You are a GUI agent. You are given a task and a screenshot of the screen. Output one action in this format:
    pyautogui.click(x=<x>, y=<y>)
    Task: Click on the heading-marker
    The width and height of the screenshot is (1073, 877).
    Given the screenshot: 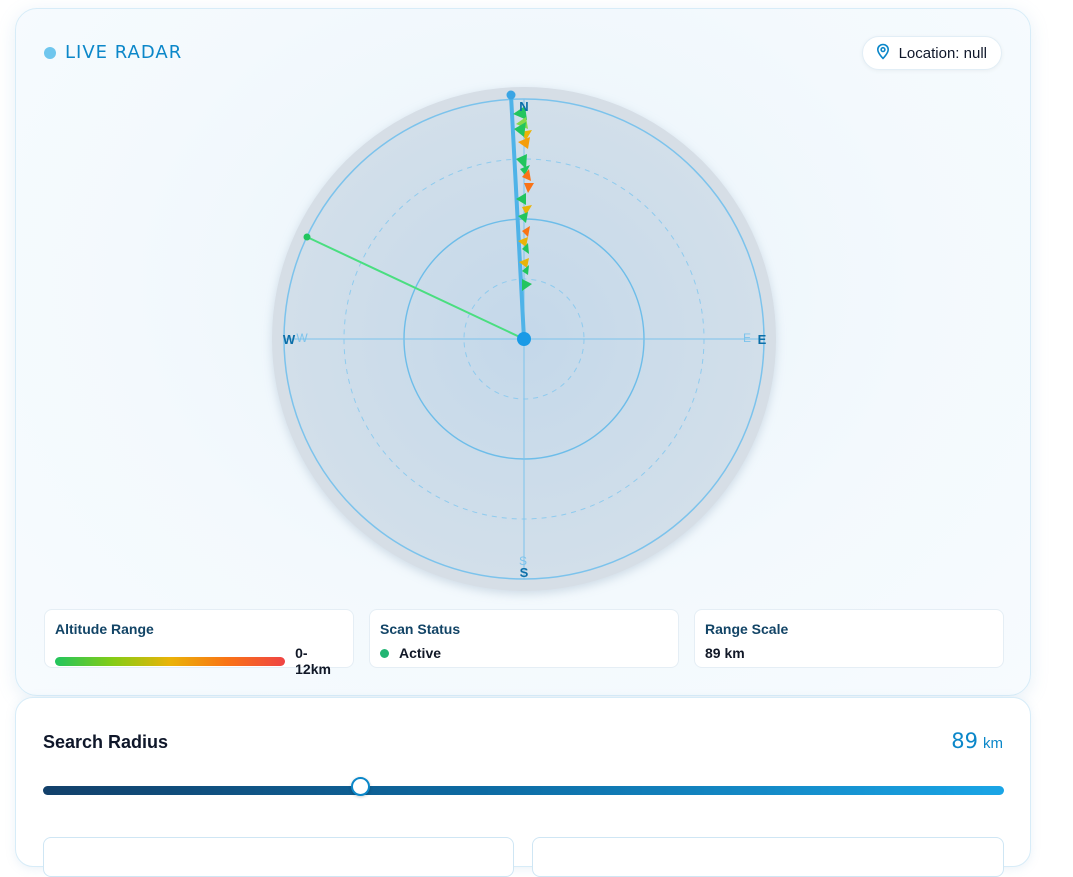 What is the action you would take?
    pyautogui.click(x=511, y=95)
    